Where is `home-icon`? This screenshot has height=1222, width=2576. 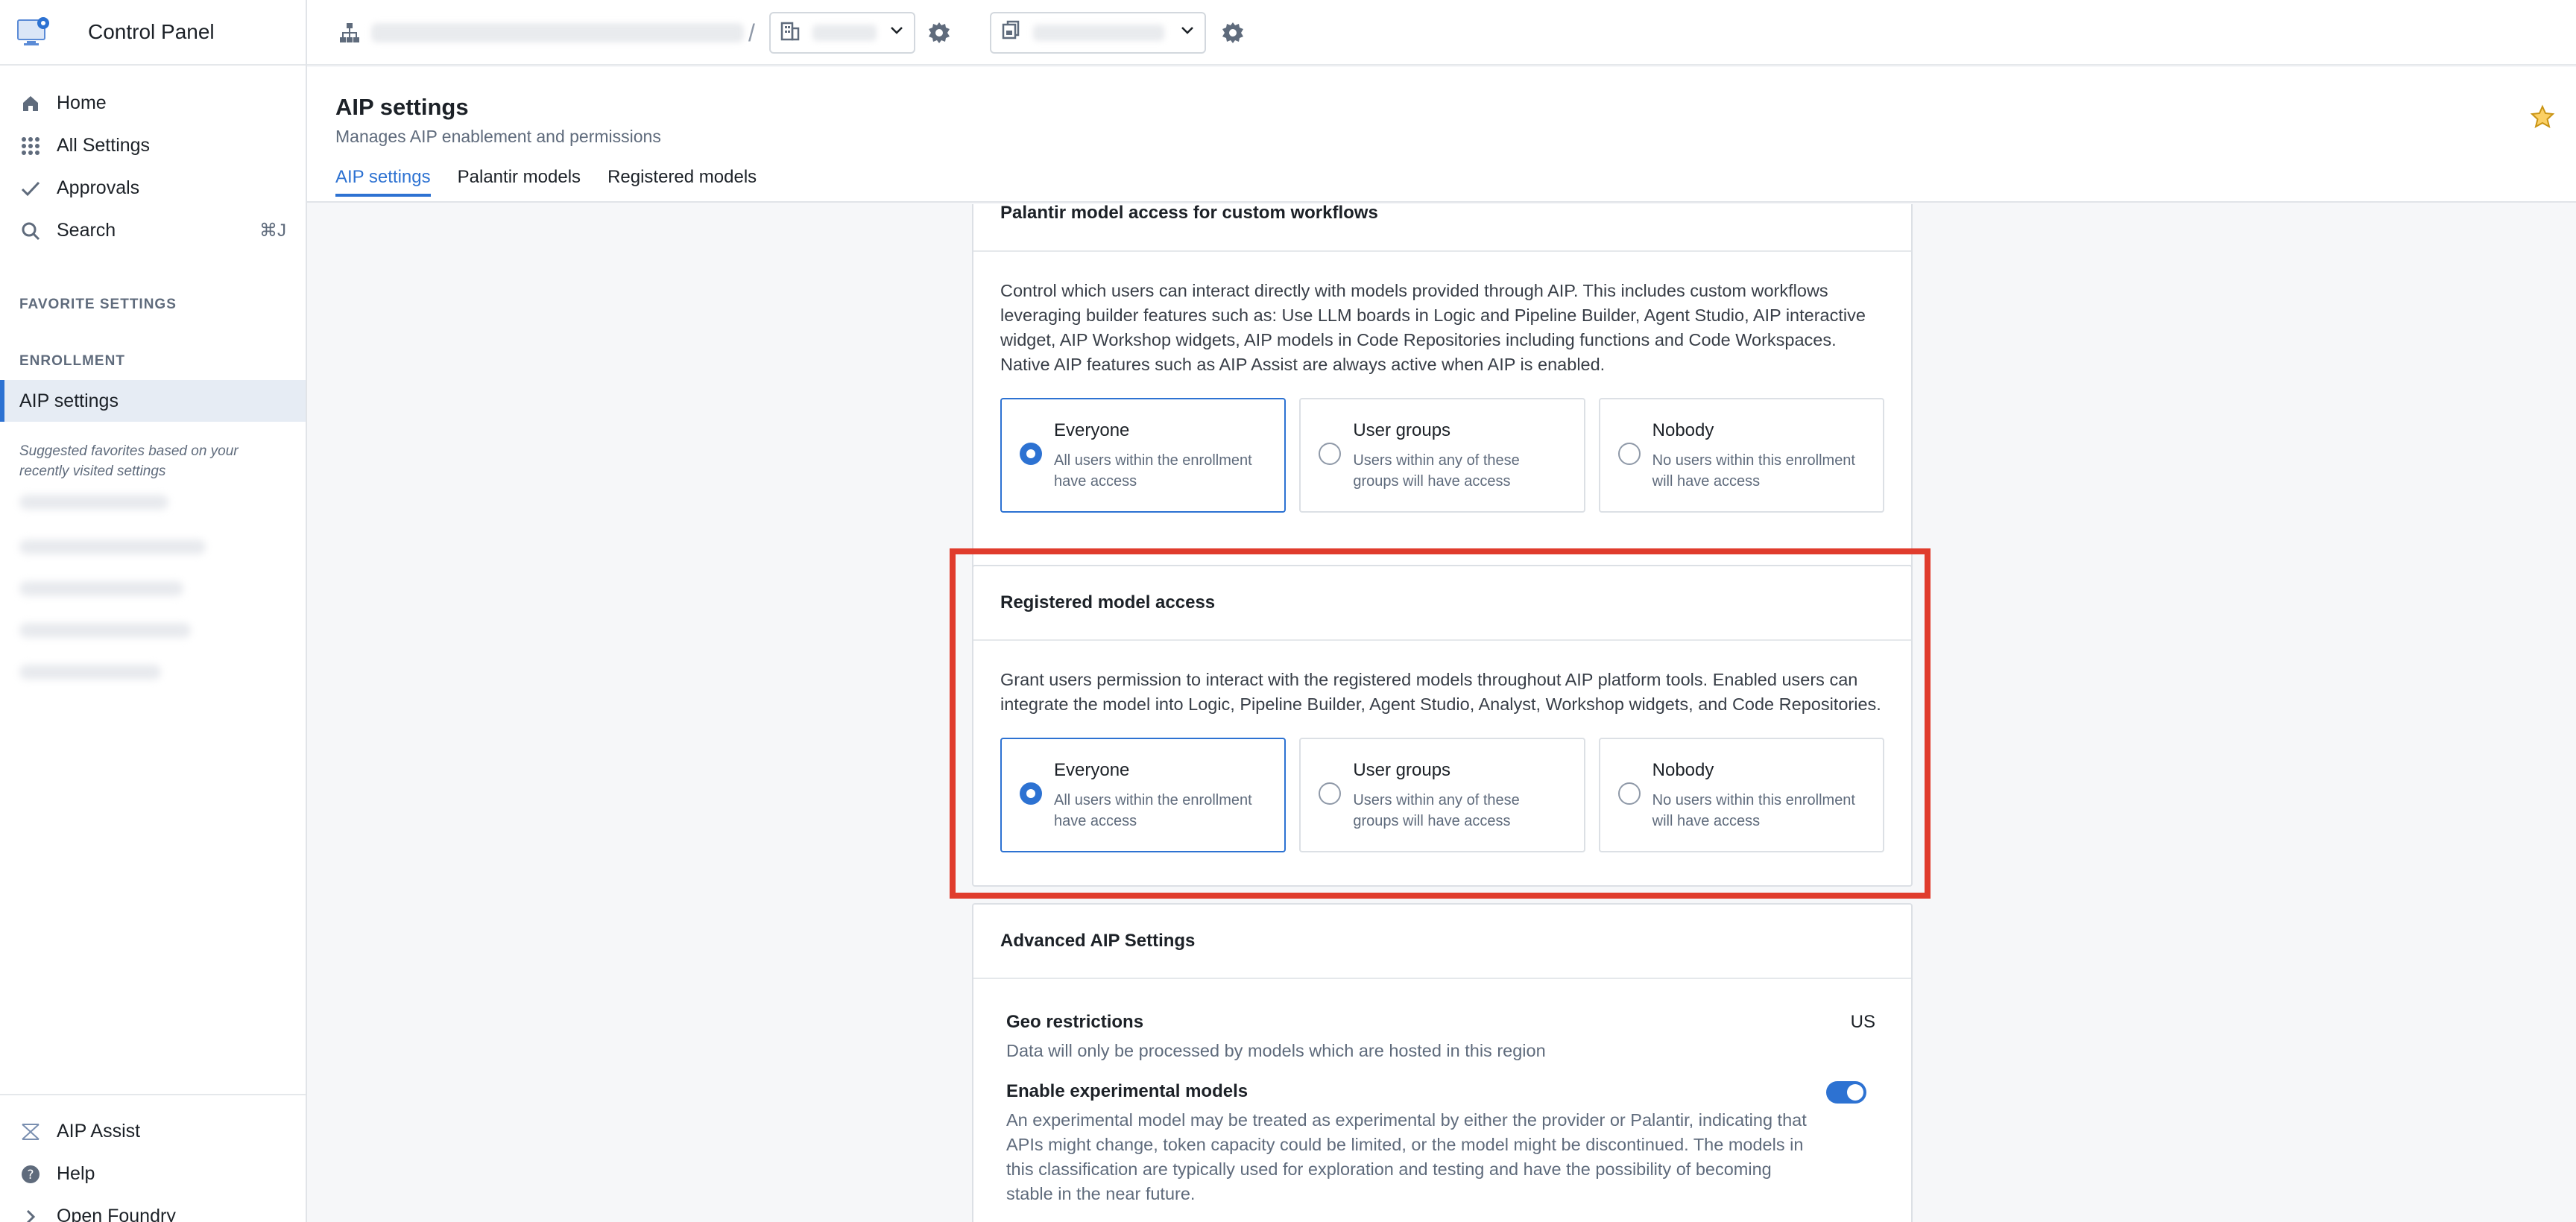
home-icon is located at coordinates (30, 103).